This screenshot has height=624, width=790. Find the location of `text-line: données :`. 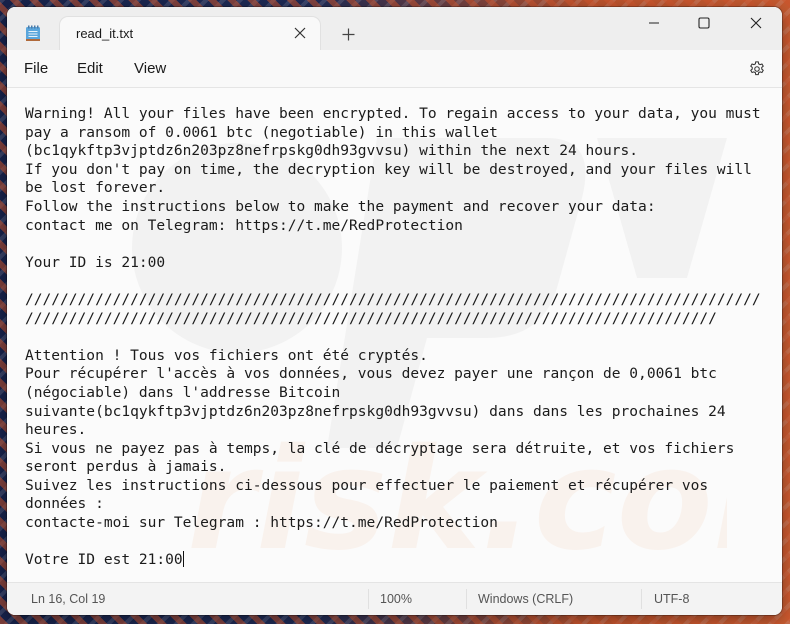

text-line: données : is located at coordinates (64, 504).